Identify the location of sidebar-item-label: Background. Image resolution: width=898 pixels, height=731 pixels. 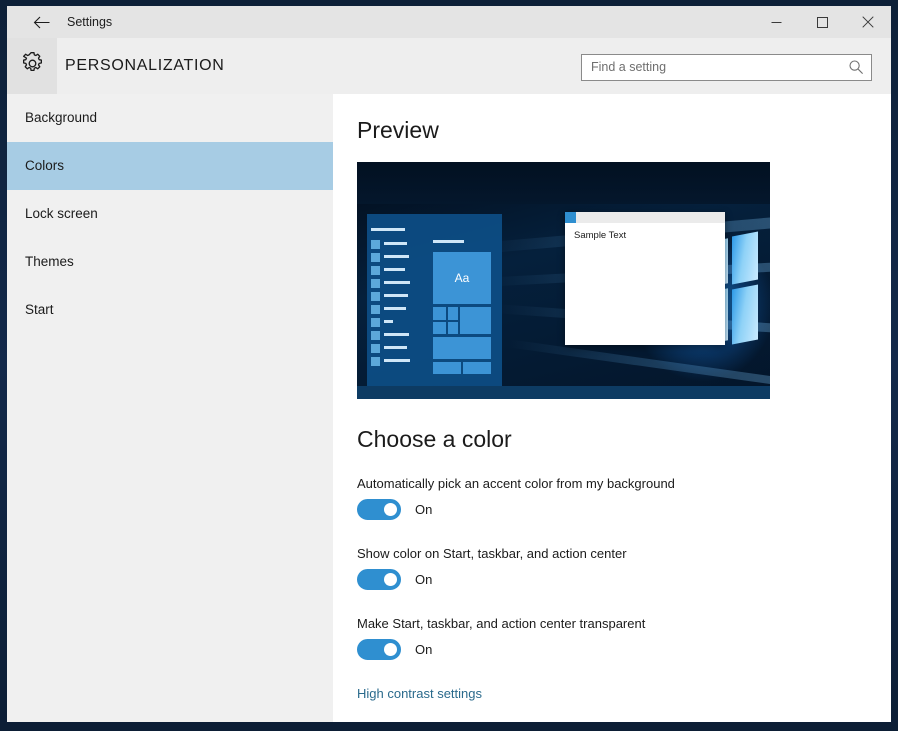
(61, 117).